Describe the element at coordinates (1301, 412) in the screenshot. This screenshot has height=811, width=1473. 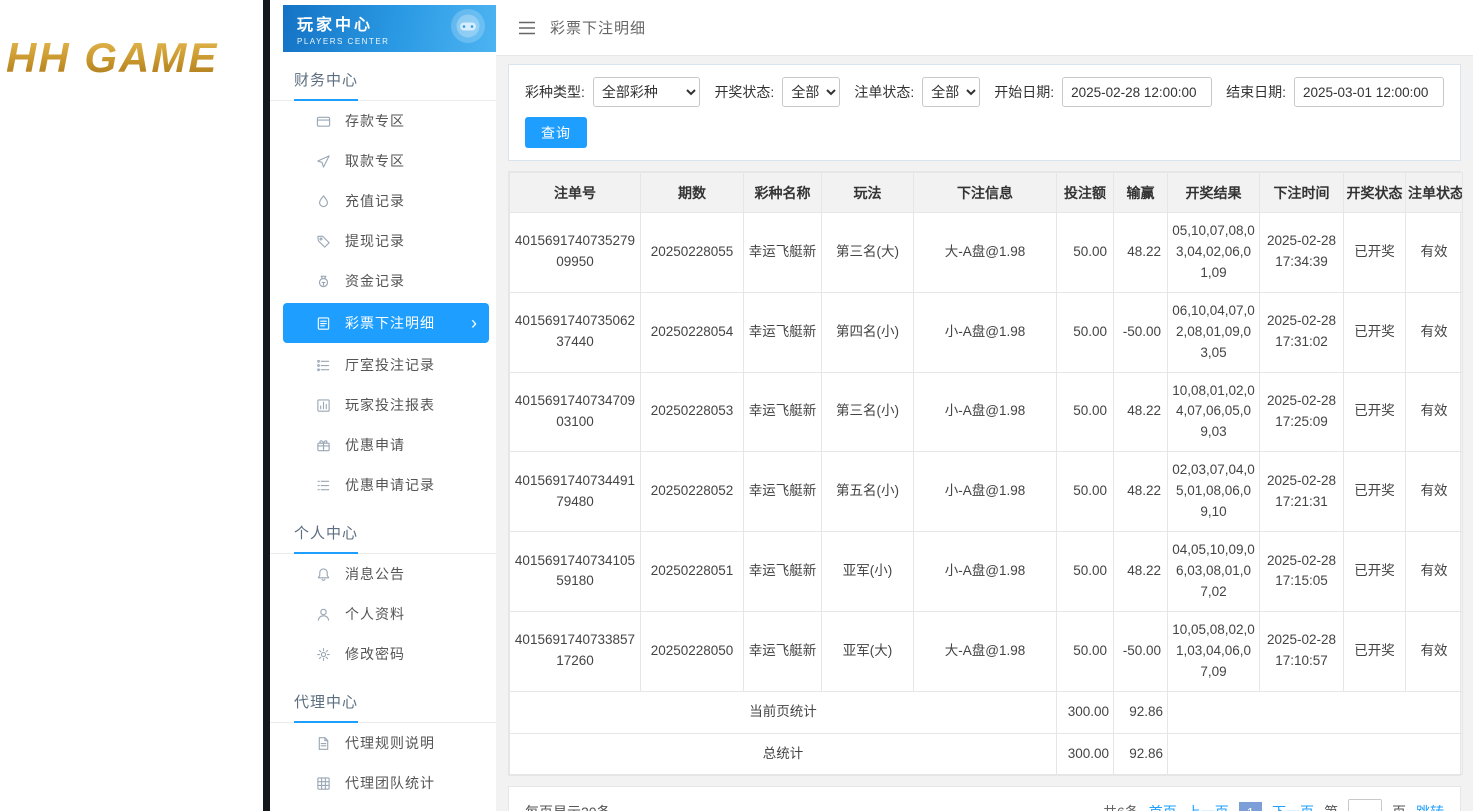
I see `cell-time: 2025-02-28 17:25:09` at that location.